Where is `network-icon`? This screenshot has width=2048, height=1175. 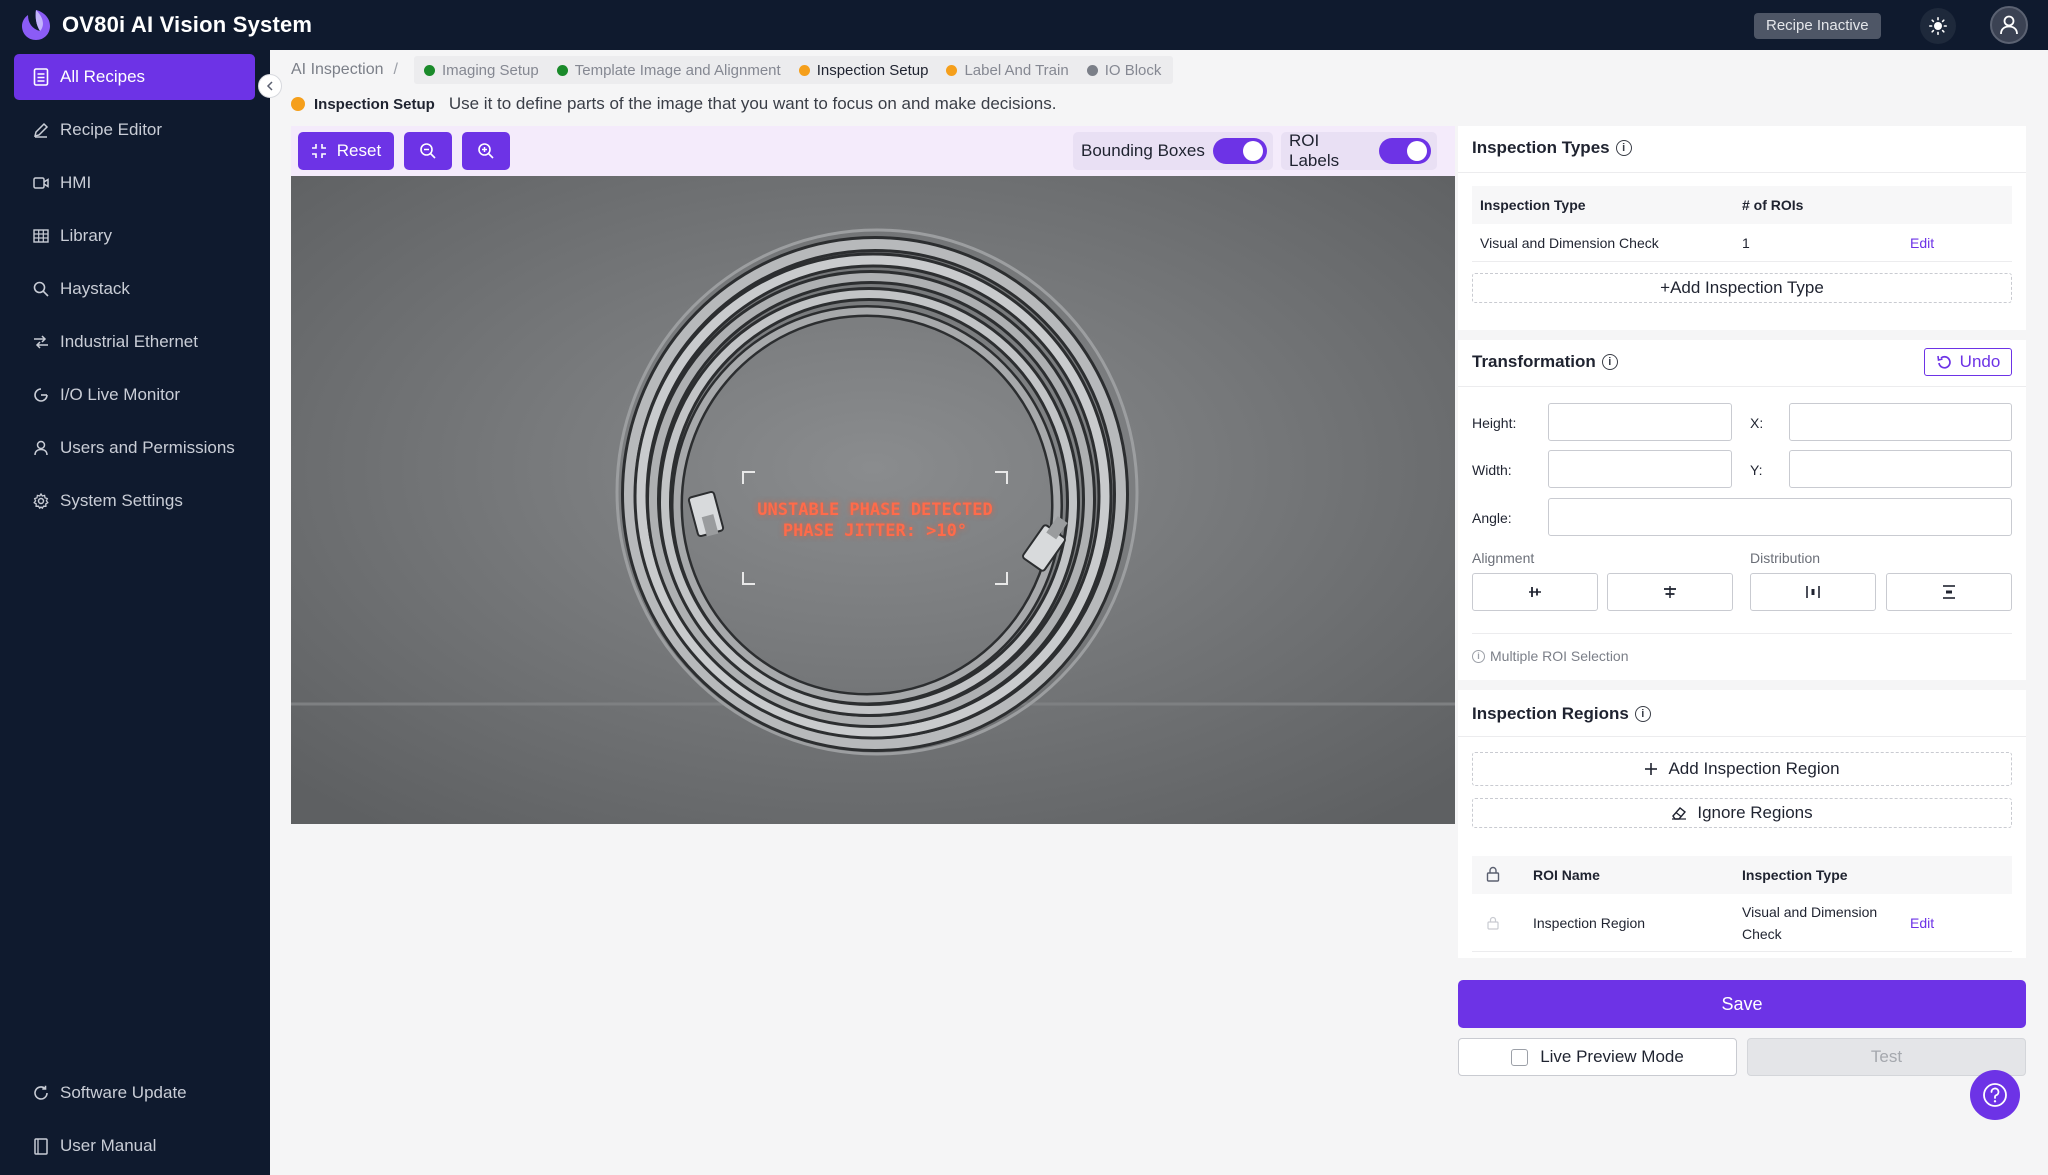
network-icon is located at coordinates (41, 342).